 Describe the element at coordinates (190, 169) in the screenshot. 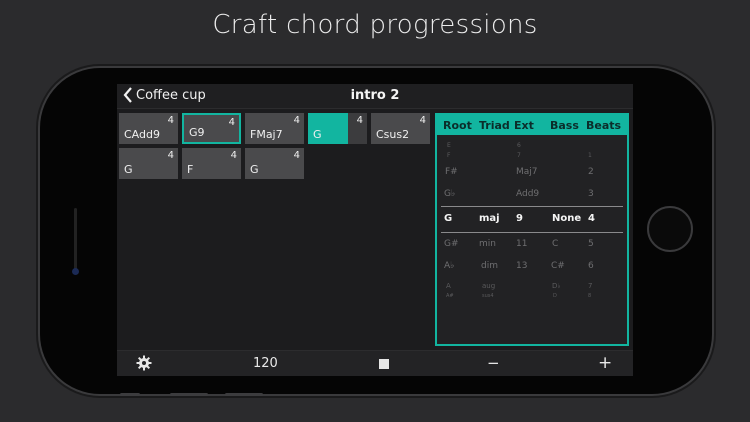

I see `chord-name: F` at that location.